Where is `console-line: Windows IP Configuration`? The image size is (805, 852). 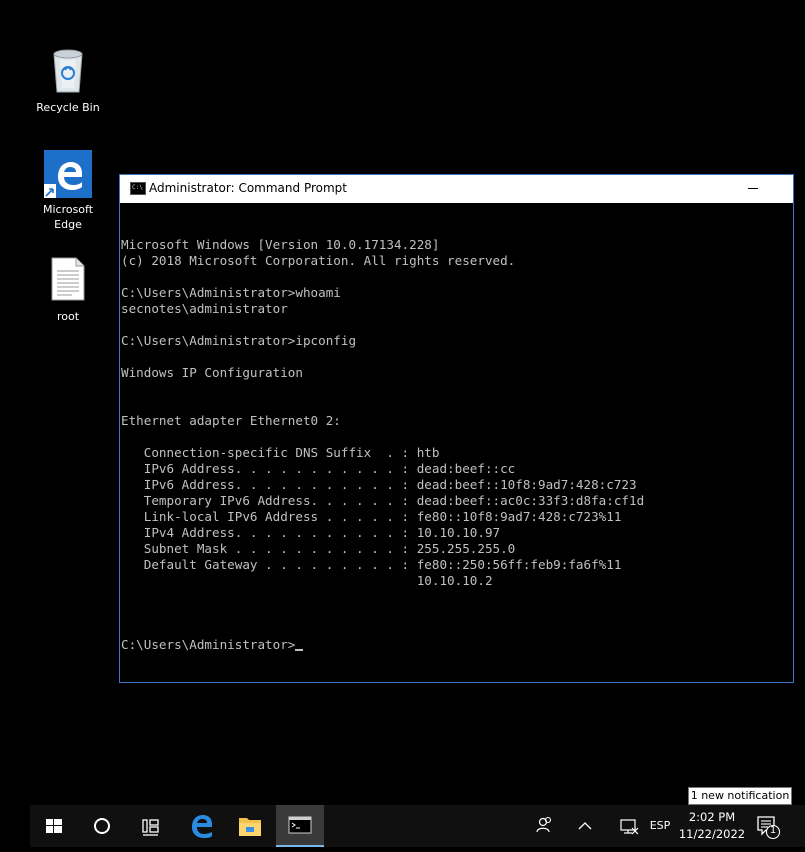
console-line: Windows IP Configuration is located at coordinates (212, 372).